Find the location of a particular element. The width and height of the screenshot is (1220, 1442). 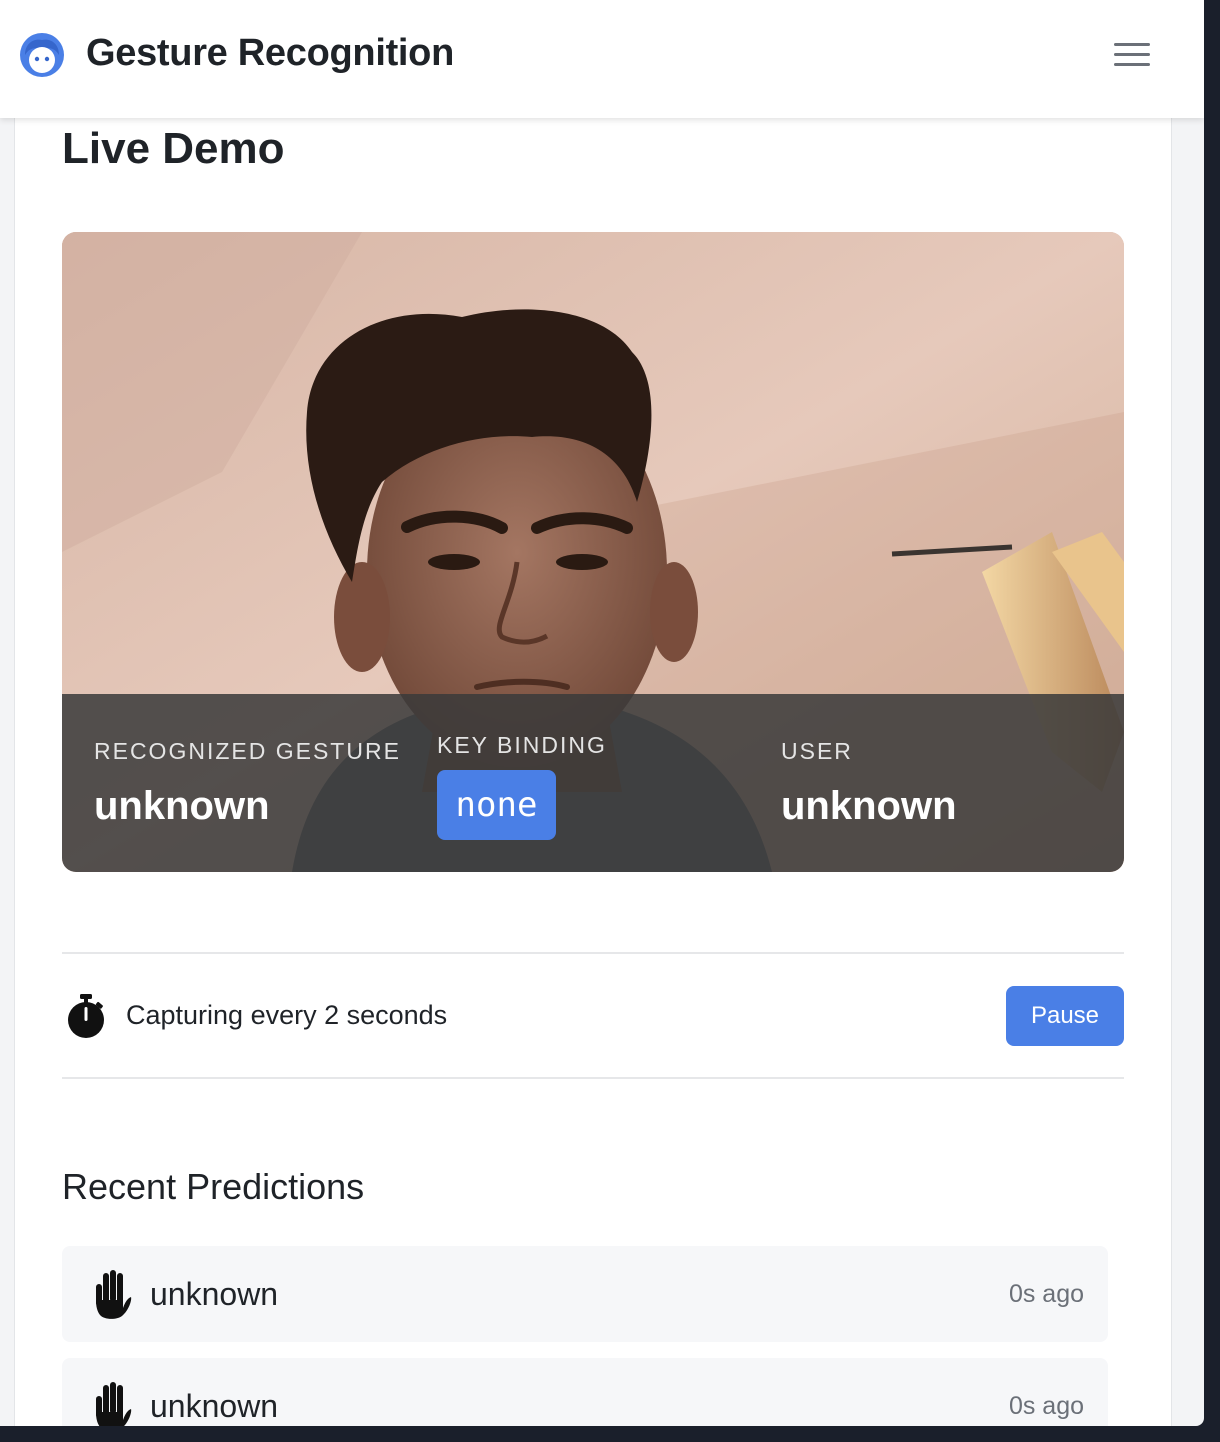

recognized-gesture-label: RECOGNIZED GESTURE is located at coordinates (247, 751).